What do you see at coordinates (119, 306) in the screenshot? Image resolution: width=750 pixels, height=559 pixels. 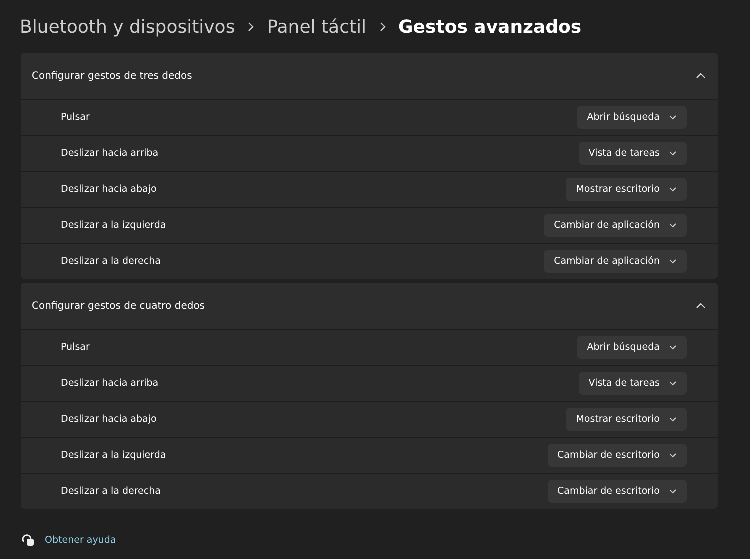 I see `section-title: Configurar gestos de cuatro dedos` at bounding box center [119, 306].